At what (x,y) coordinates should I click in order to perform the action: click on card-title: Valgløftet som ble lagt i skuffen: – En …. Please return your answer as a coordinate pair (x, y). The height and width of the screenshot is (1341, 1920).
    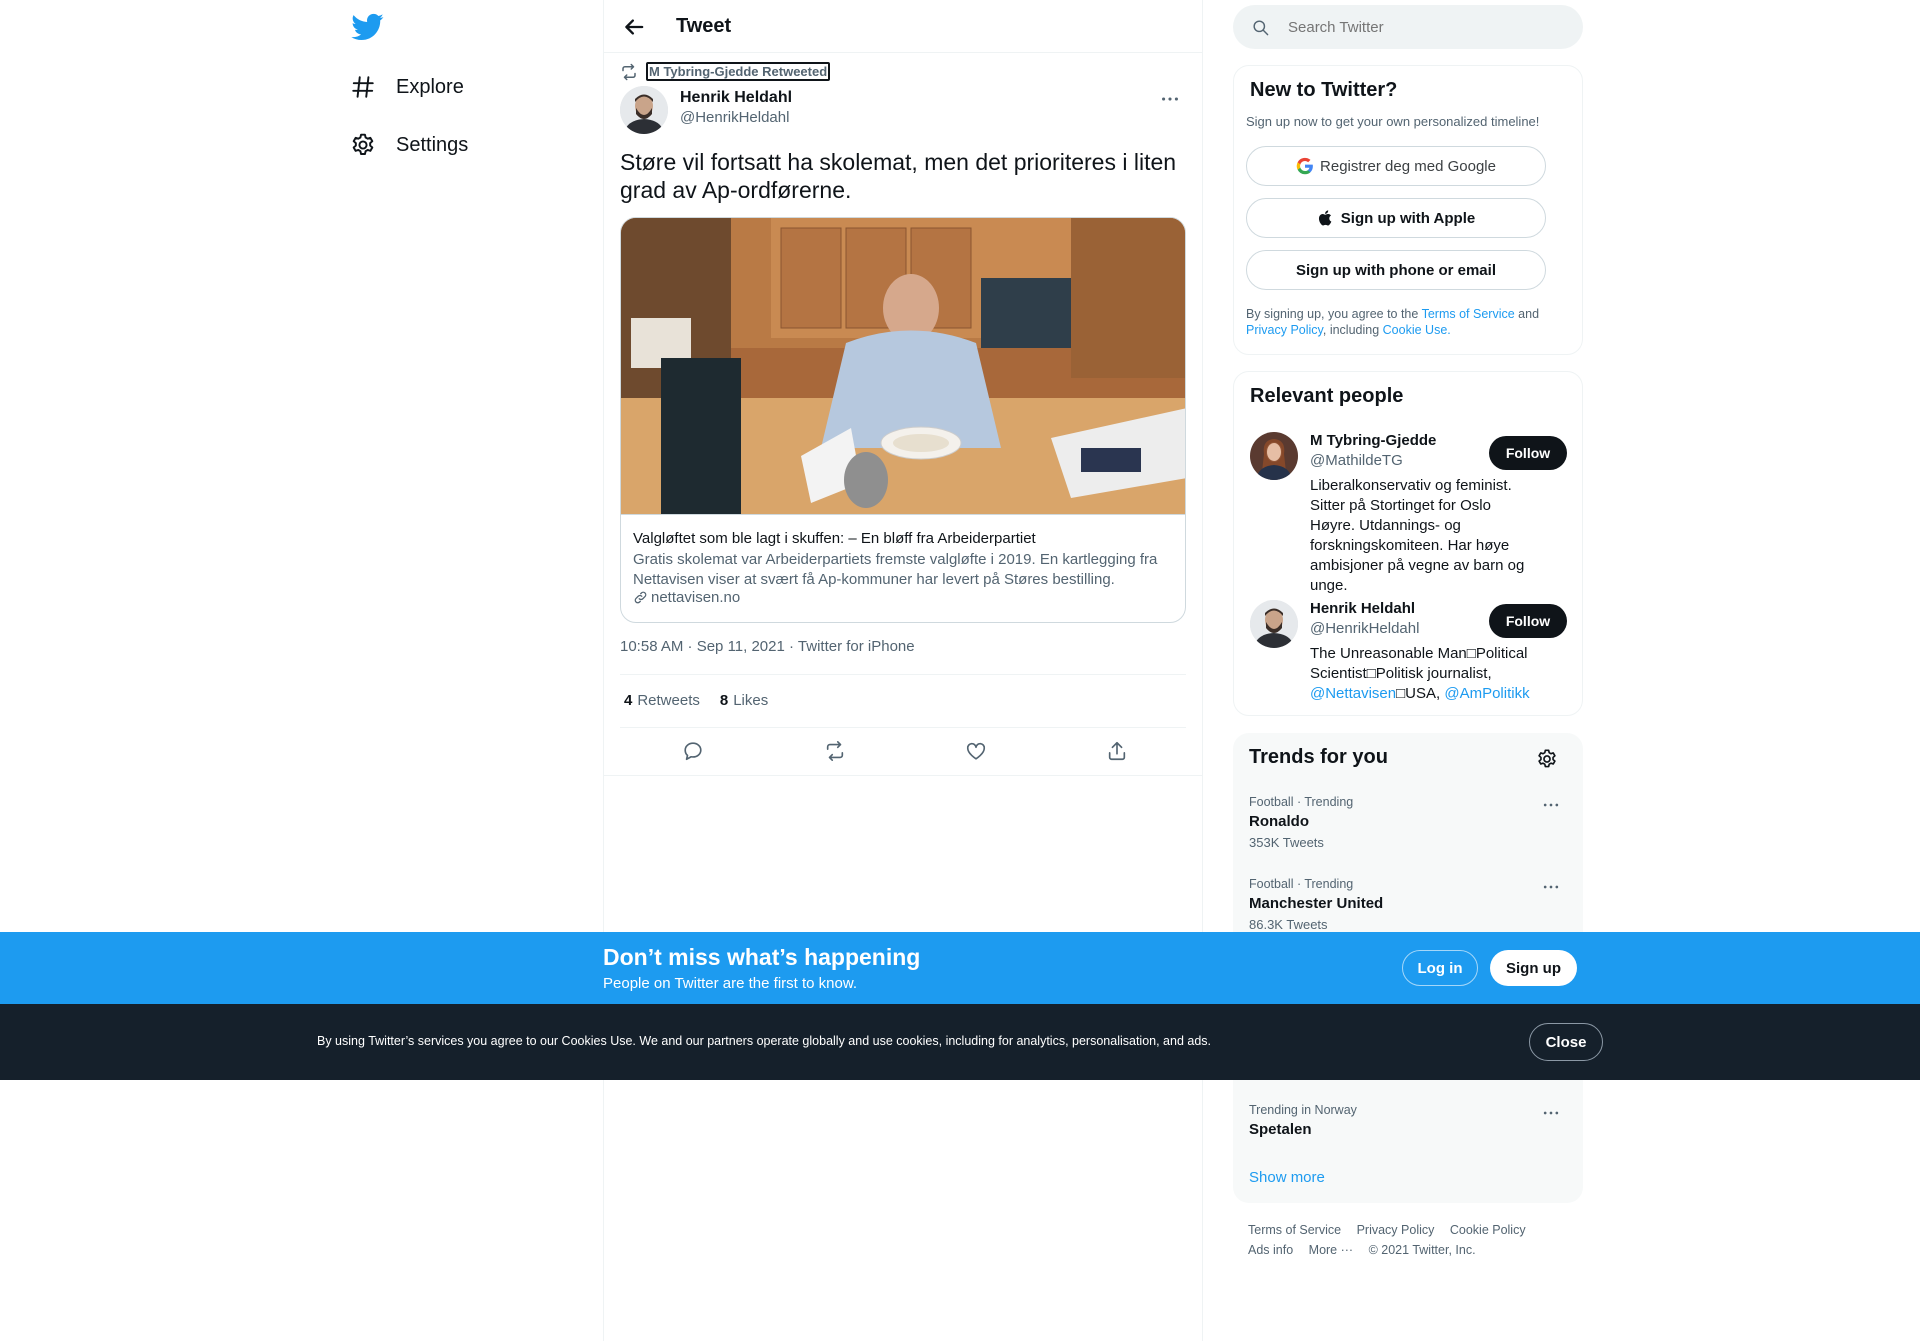
    Looking at the image, I should click on (834, 538).